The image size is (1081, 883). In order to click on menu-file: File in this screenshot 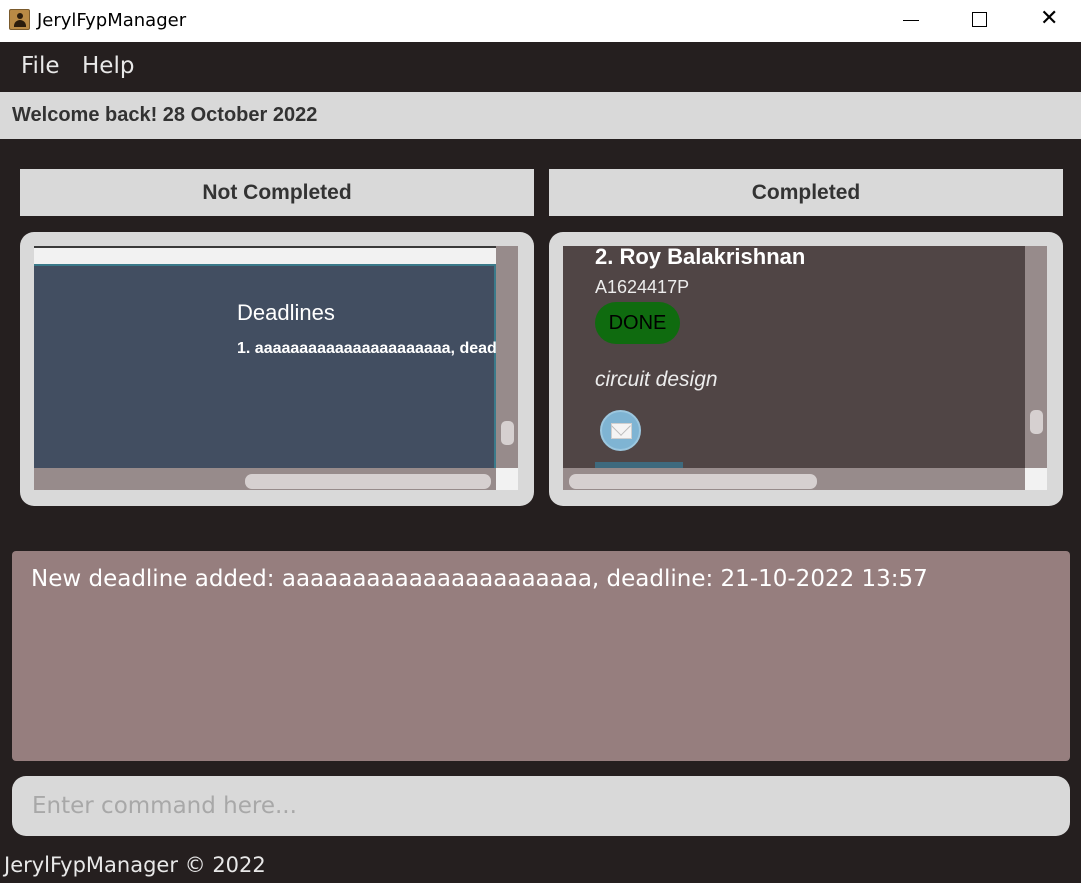, I will do `click(40, 66)`.